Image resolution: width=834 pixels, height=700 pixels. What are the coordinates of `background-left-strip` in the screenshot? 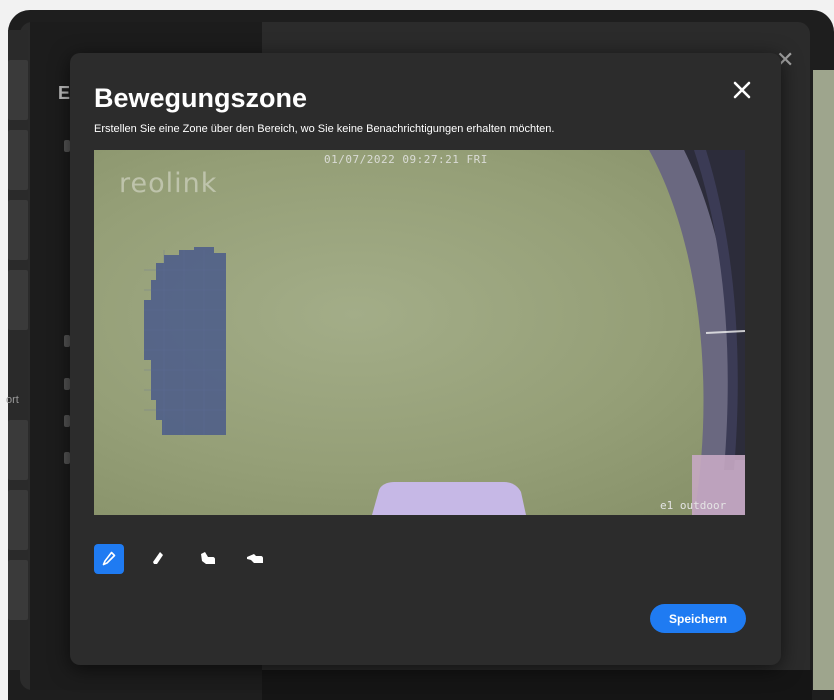 It's located at (18, 350).